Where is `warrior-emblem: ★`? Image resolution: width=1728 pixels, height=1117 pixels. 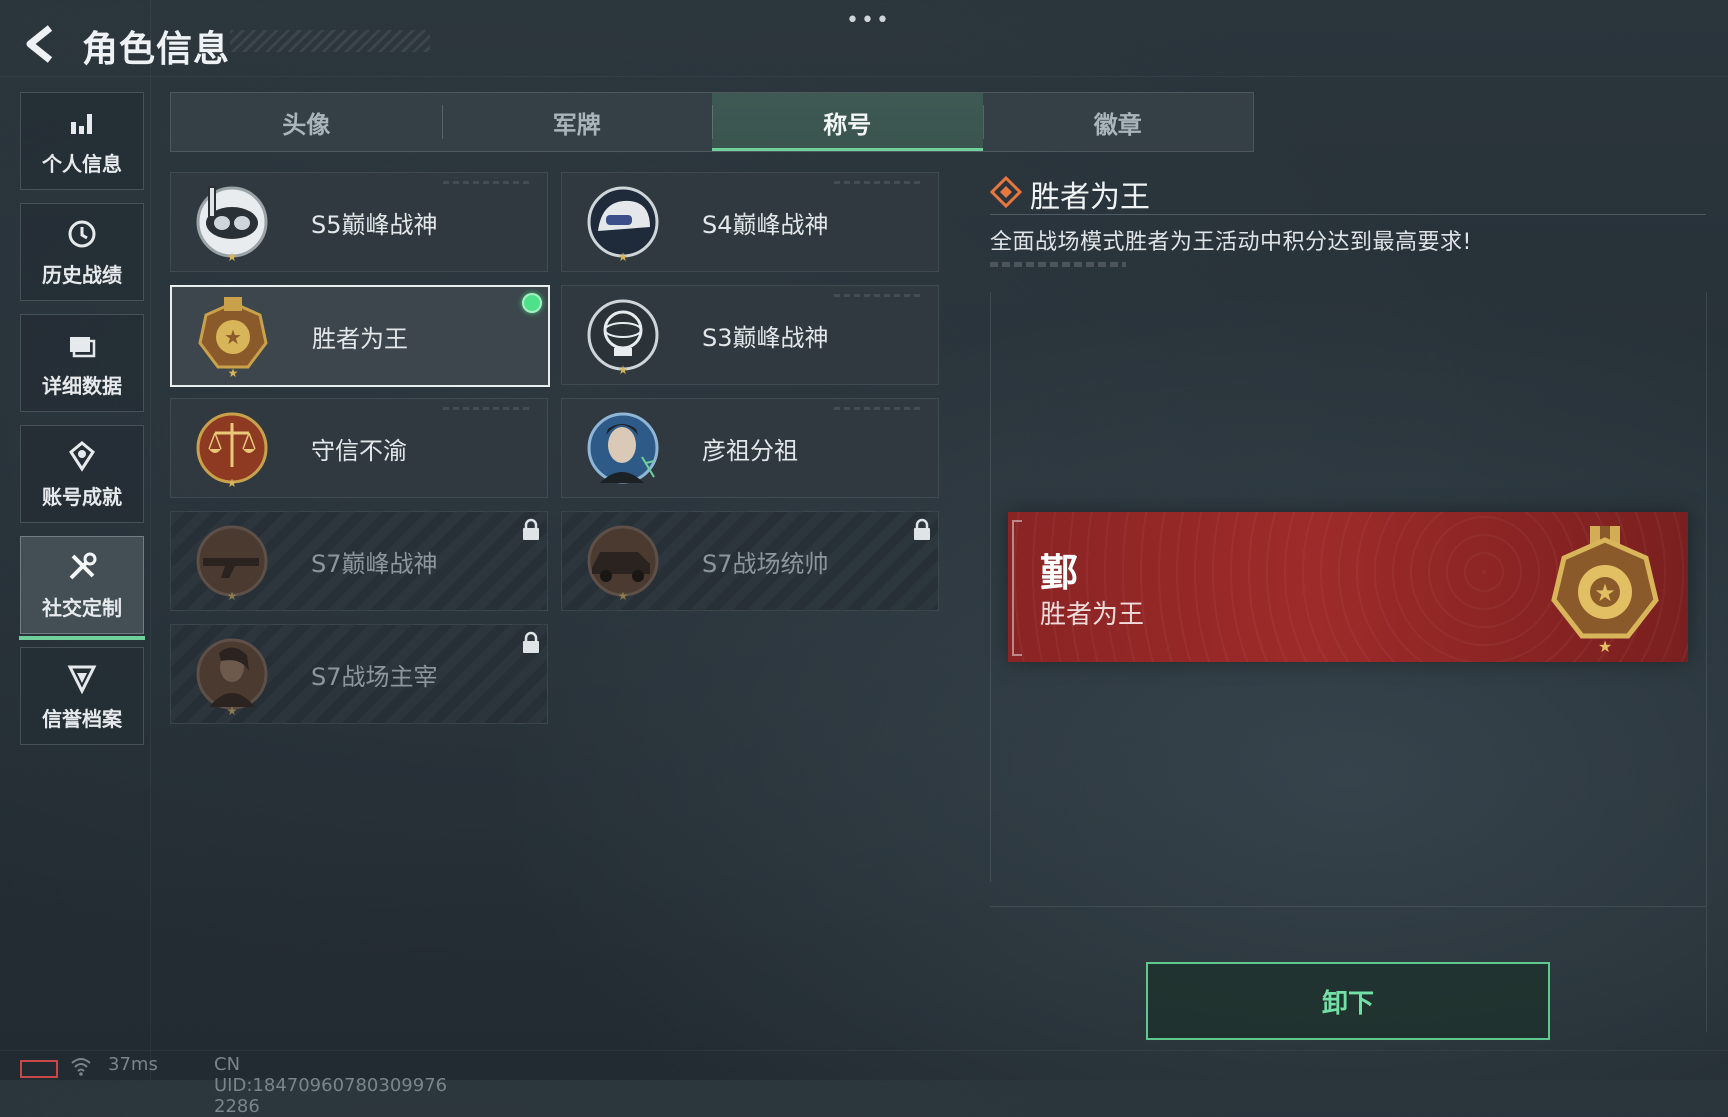 warrior-emblem: ★ is located at coordinates (232, 677).